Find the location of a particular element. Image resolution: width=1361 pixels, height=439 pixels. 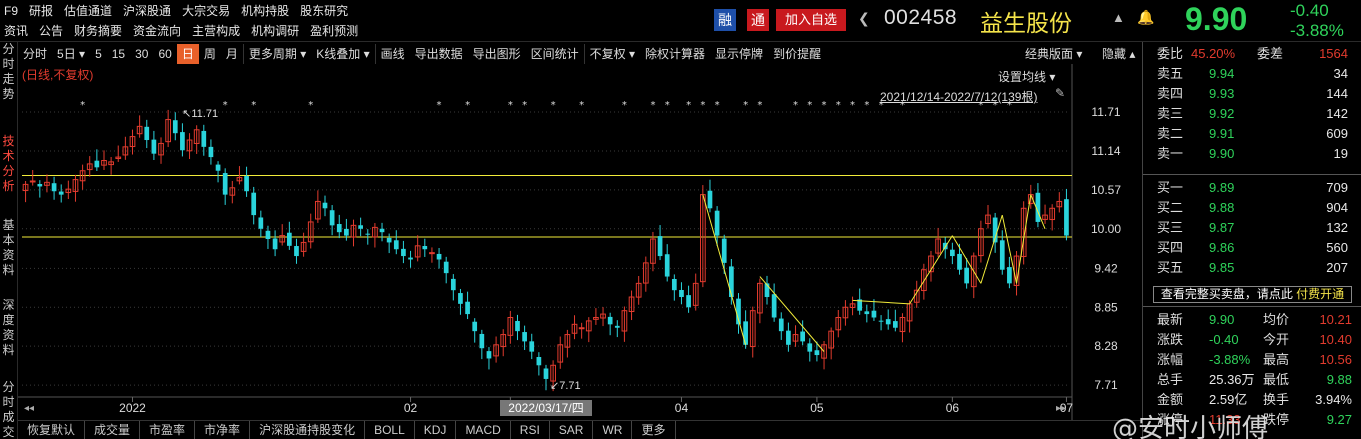

toolbar-item: 15 is located at coordinates (118, 54).